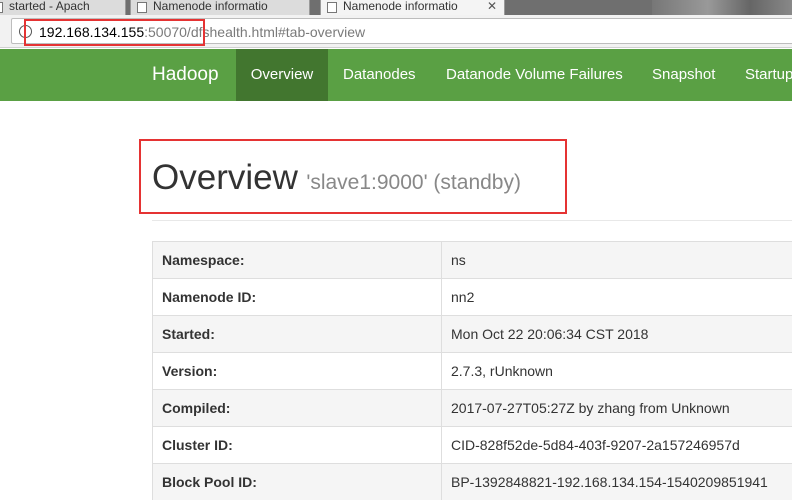 Image resolution: width=792 pixels, height=500 pixels. I want to click on nav-item-datanode-volume-failures: Datanode Volume Failures, so click(534, 75).